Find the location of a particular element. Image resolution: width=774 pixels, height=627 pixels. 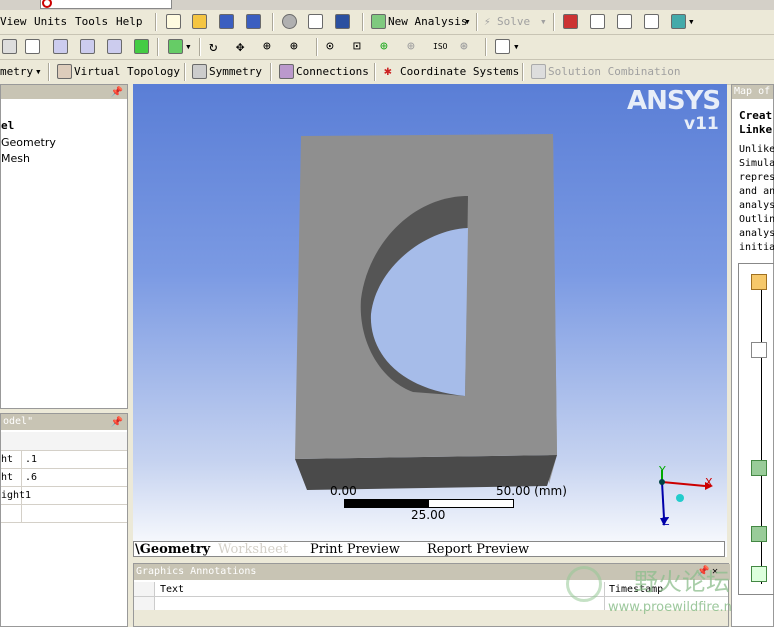

box-zoom-icon: ⊙ is located at coordinates (330, 47).